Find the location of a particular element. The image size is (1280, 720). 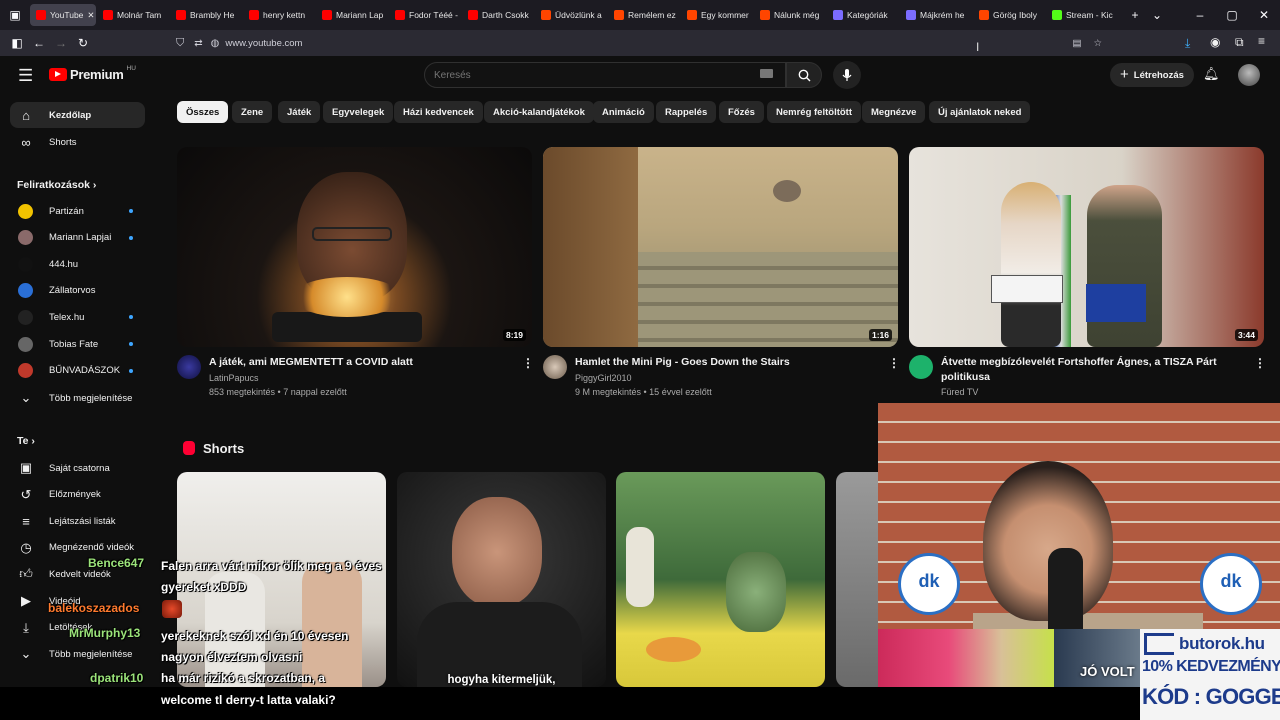

forward-icon: → is located at coordinates (61, 43).